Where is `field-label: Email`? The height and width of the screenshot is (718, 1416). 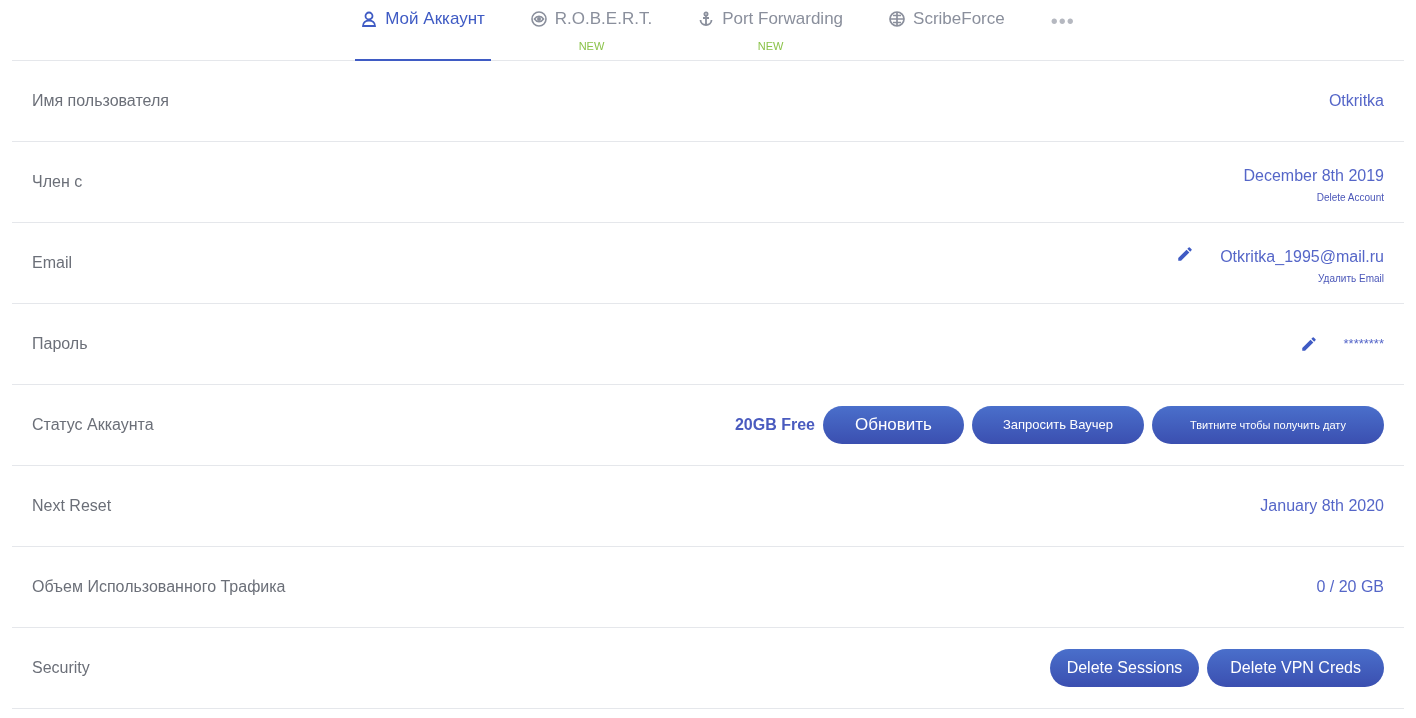 field-label: Email is located at coordinates (52, 263).